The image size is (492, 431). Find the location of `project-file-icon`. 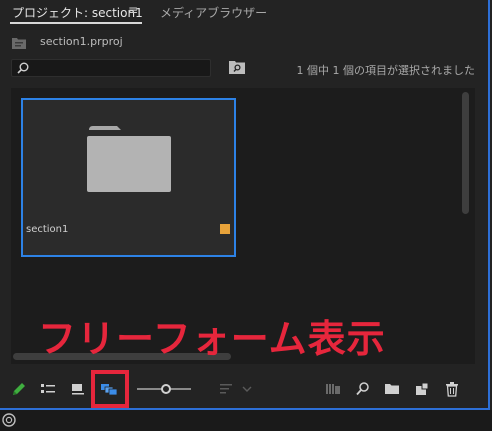

project-file-icon is located at coordinates (19, 43).